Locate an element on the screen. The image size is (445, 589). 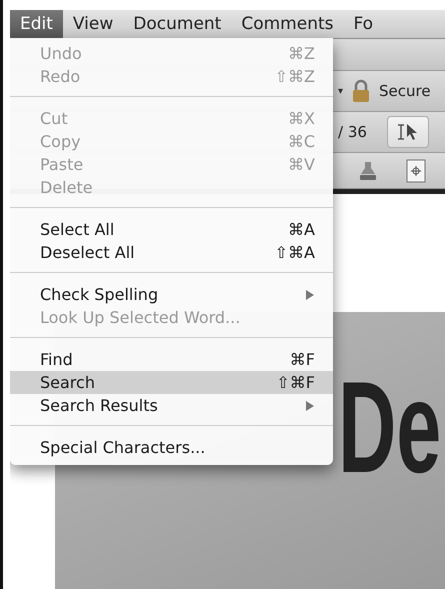
menu-bar-item: View is located at coordinates (93, 24).